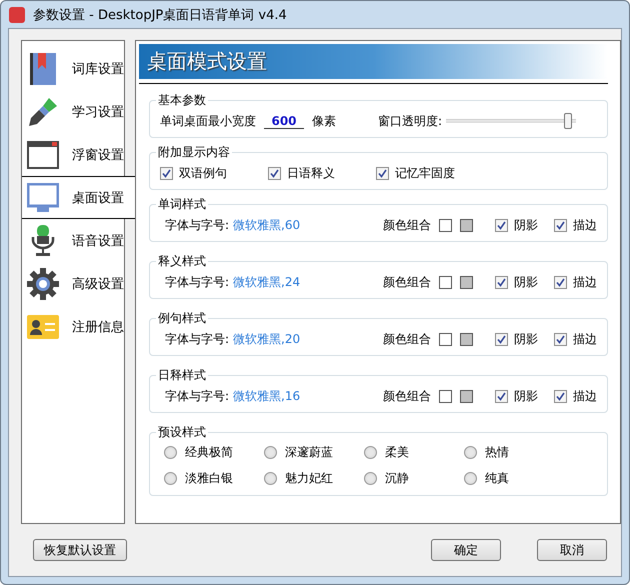 This screenshot has width=630, height=585. Describe the element at coordinates (309, 452) in the screenshot. I see `radio-label: 深邃蔚蓝` at that location.